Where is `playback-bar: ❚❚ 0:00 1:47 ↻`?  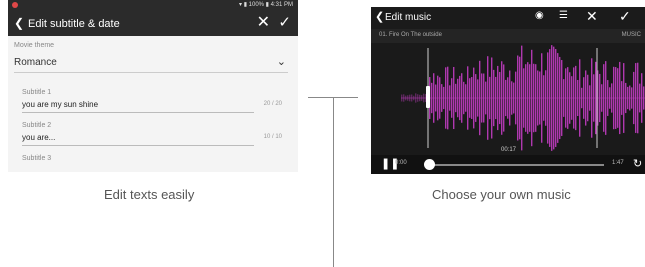 playback-bar: ❚❚ 0:00 1:47 ↻ is located at coordinates (508, 164).